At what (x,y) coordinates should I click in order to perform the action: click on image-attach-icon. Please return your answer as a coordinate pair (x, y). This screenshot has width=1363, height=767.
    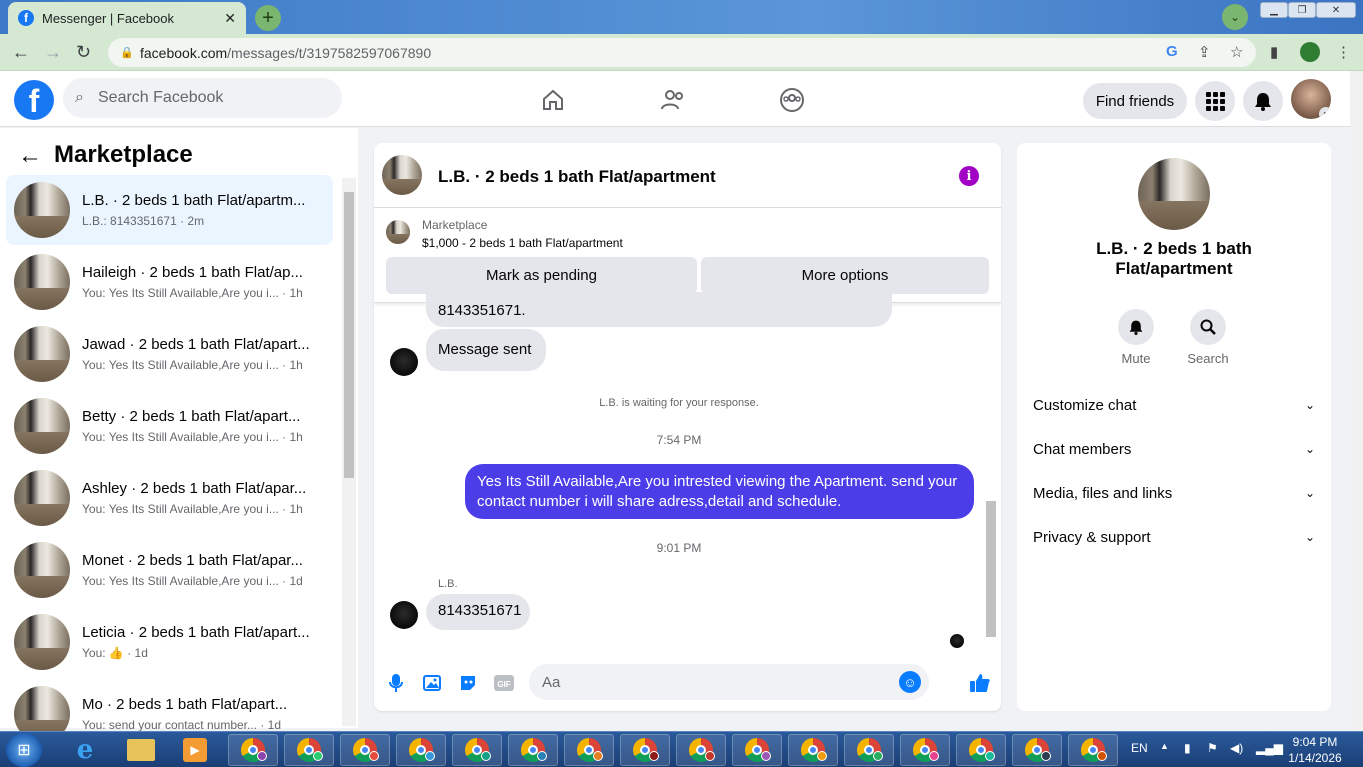
    Looking at the image, I should click on (432, 683).